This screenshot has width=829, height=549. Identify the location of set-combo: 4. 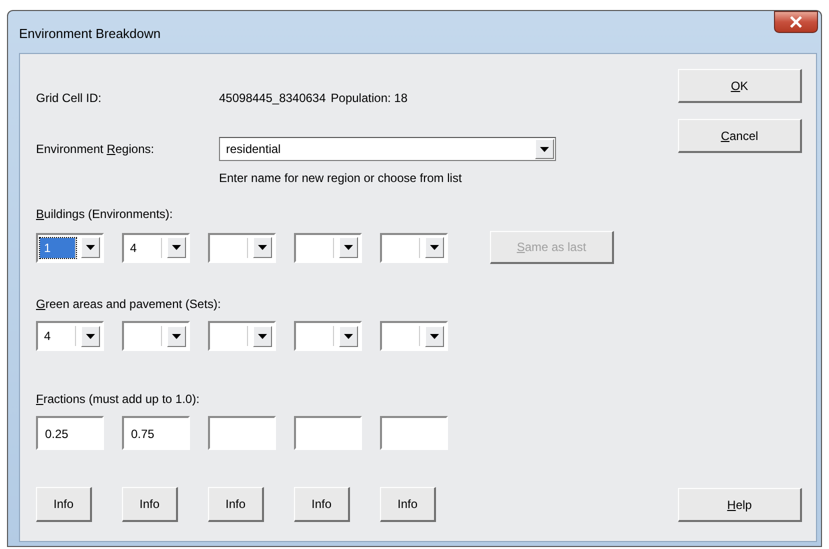
(70, 336).